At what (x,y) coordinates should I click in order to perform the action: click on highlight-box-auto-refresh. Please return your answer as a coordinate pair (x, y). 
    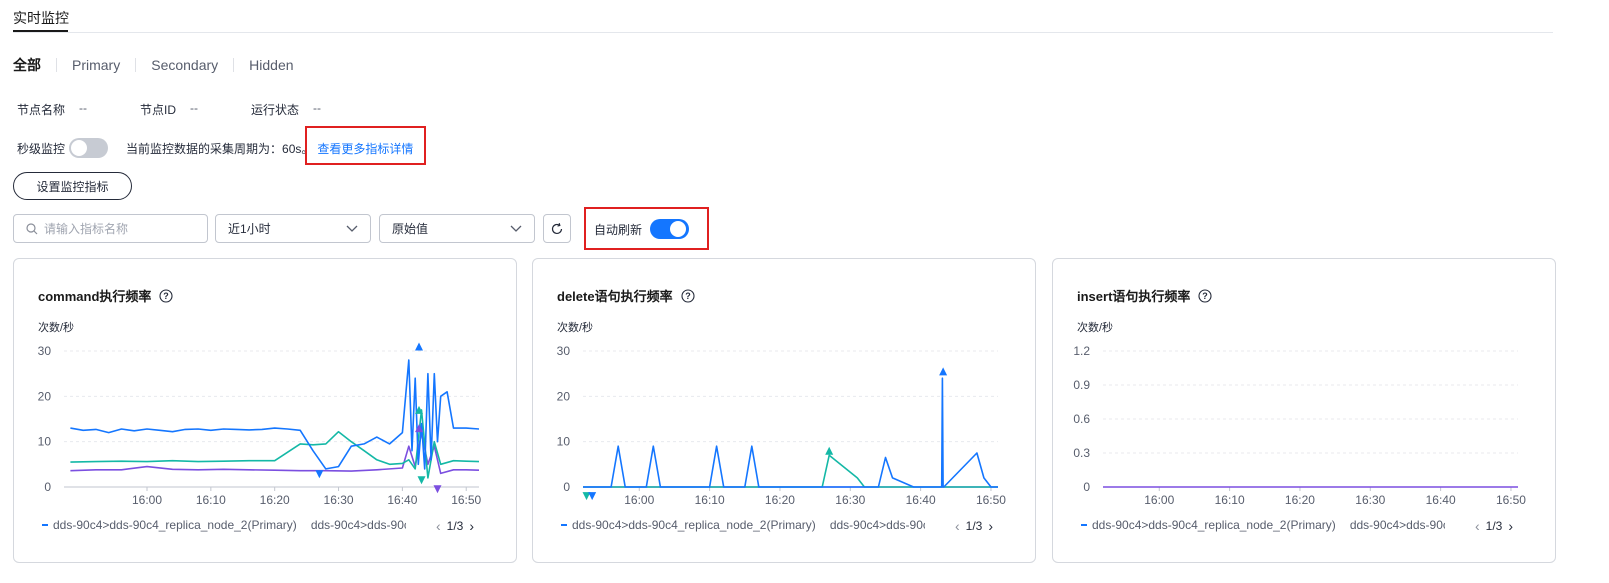
    Looking at the image, I should click on (646, 228).